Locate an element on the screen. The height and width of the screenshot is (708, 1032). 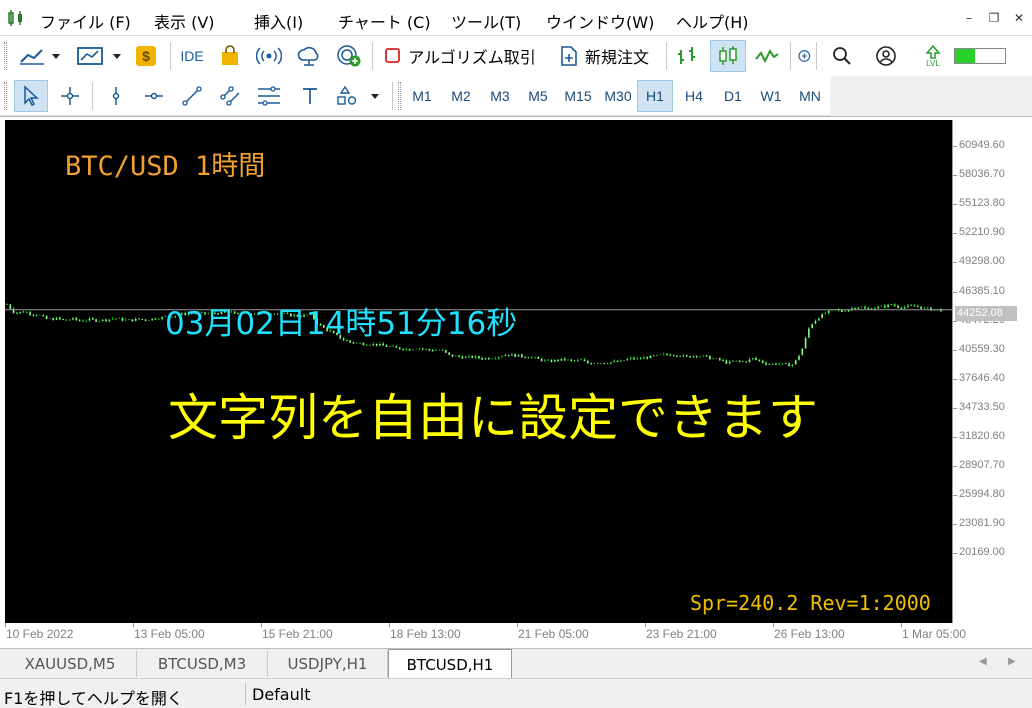
minimize-button: – is located at coordinates (969, 18).